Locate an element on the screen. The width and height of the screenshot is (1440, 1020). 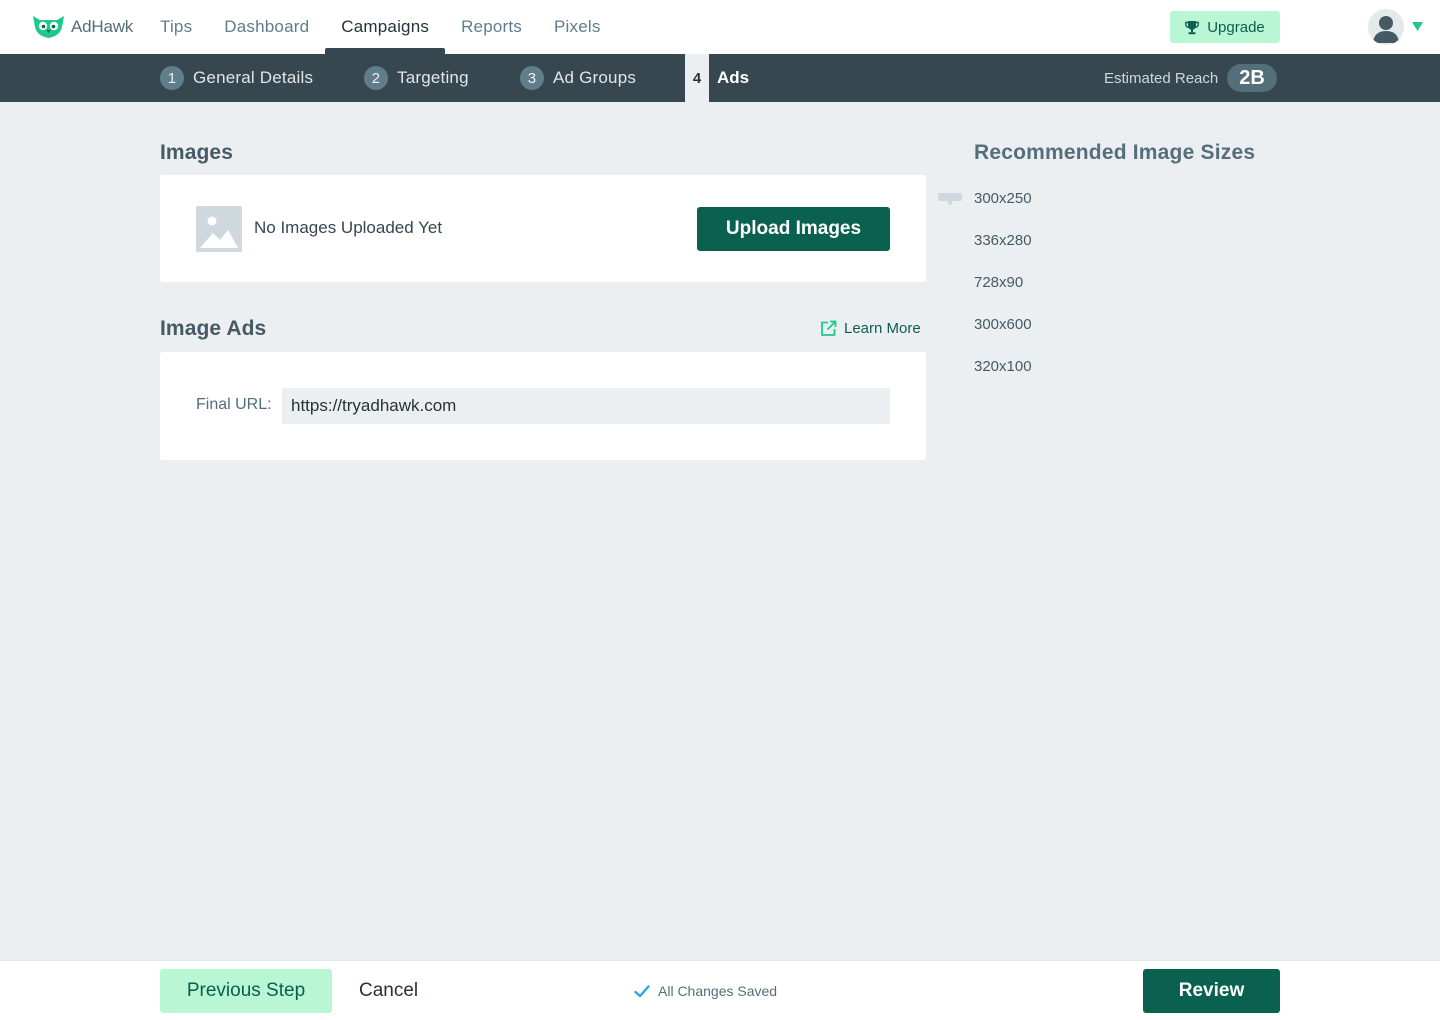
step-ads-label: Ads is located at coordinates (733, 78).